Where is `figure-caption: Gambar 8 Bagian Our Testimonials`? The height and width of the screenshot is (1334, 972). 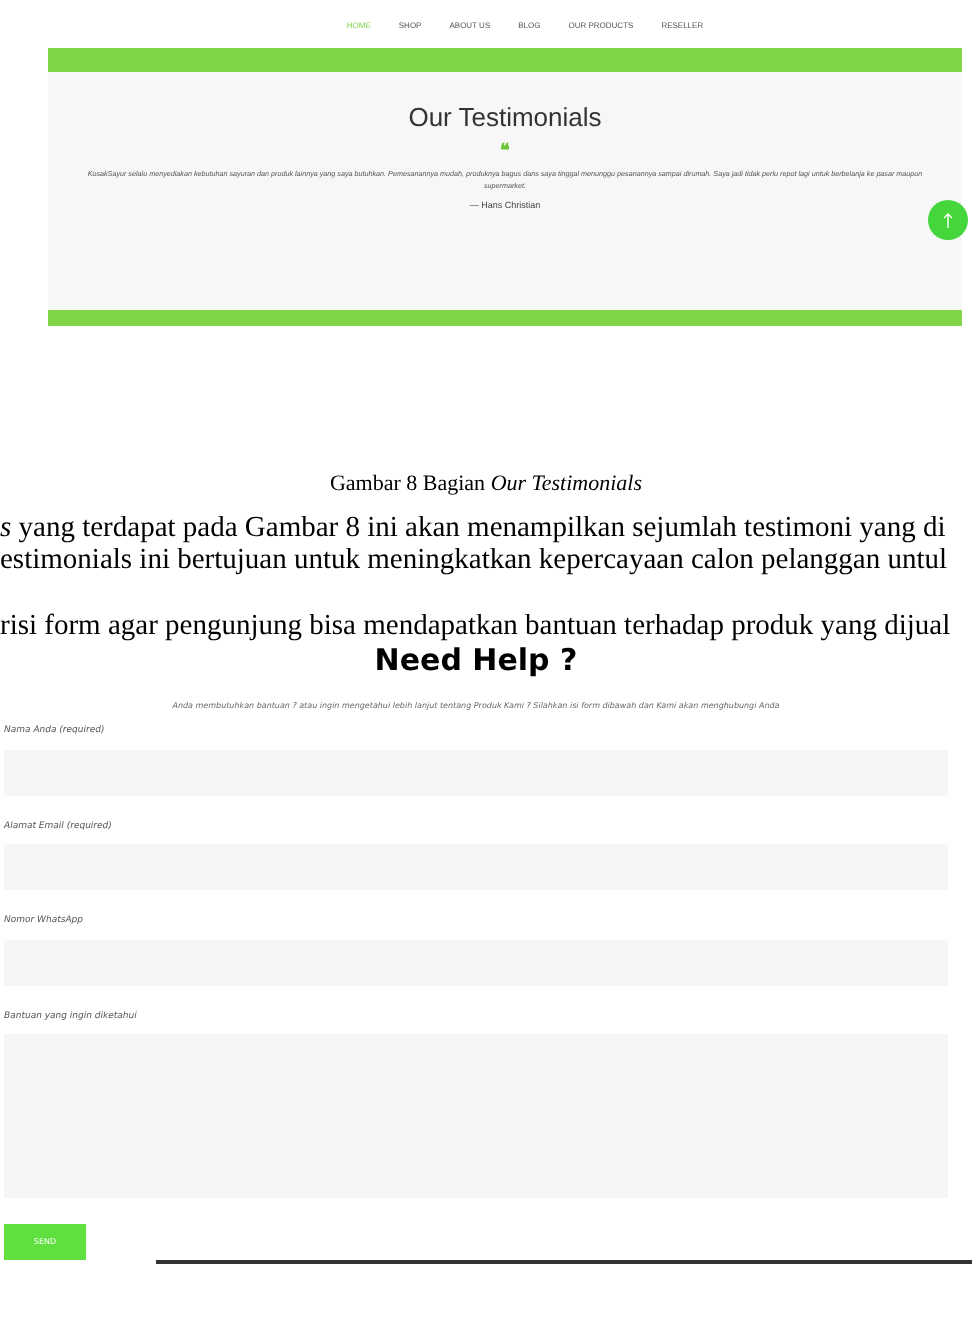 figure-caption: Gambar 8 Bagian Our Testimonials is located at coordinates (486, 485).